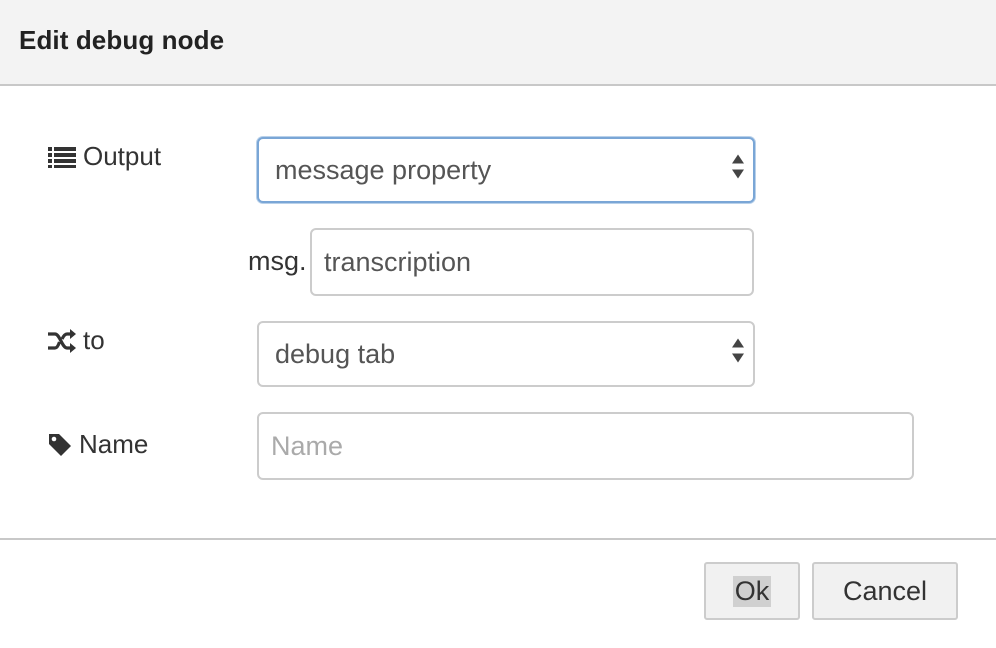  I want to click on cancel-button: Cancel, so click(885, 591).